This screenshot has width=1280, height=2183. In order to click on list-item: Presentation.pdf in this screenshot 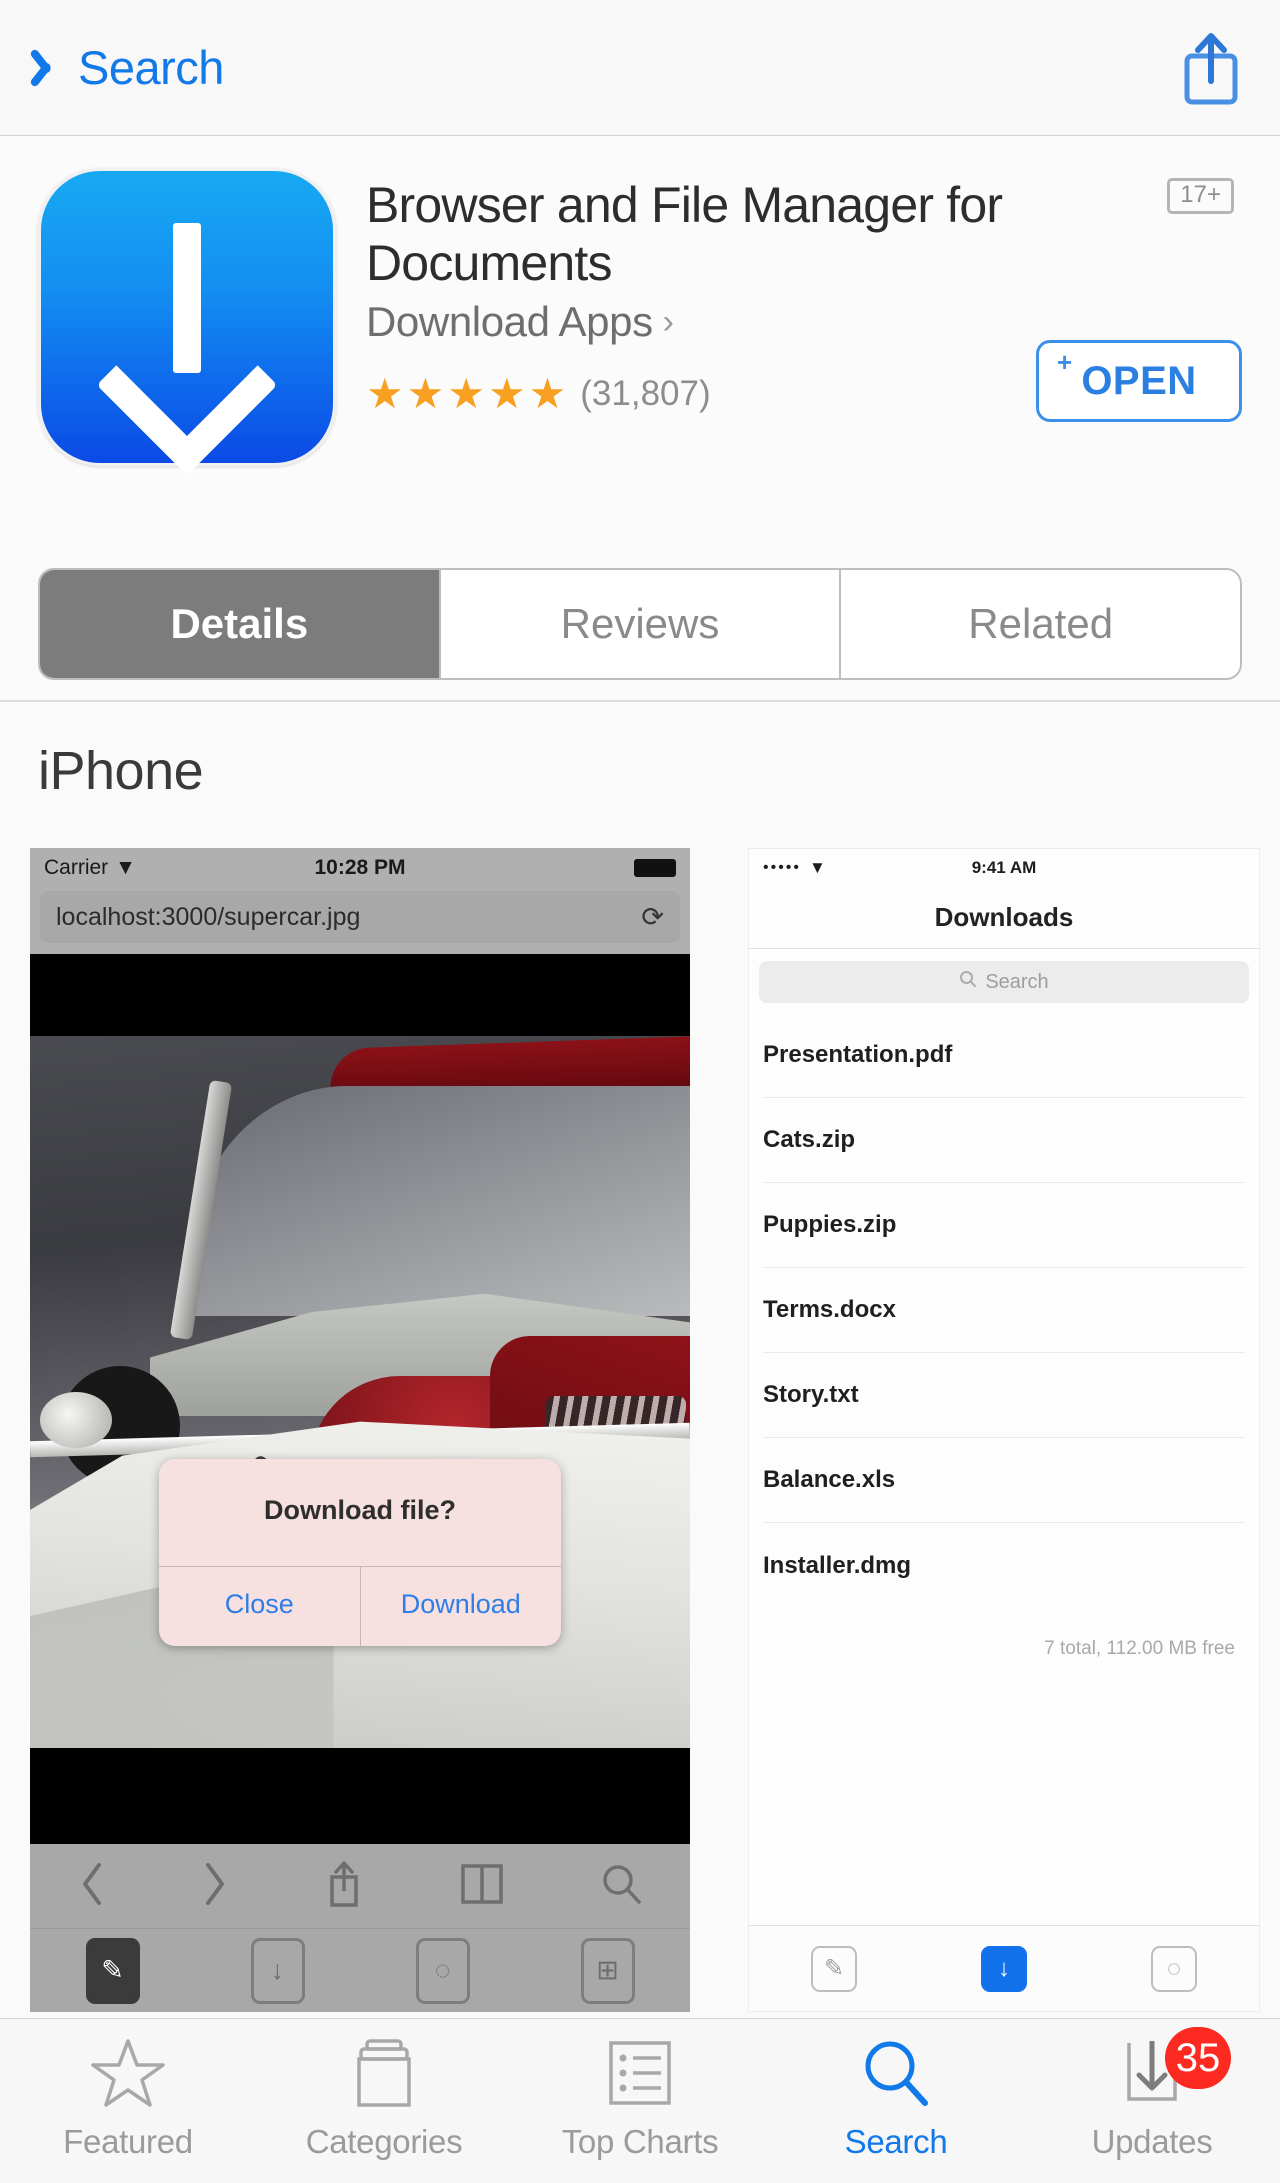, I will do `click(1004, 1055)`.